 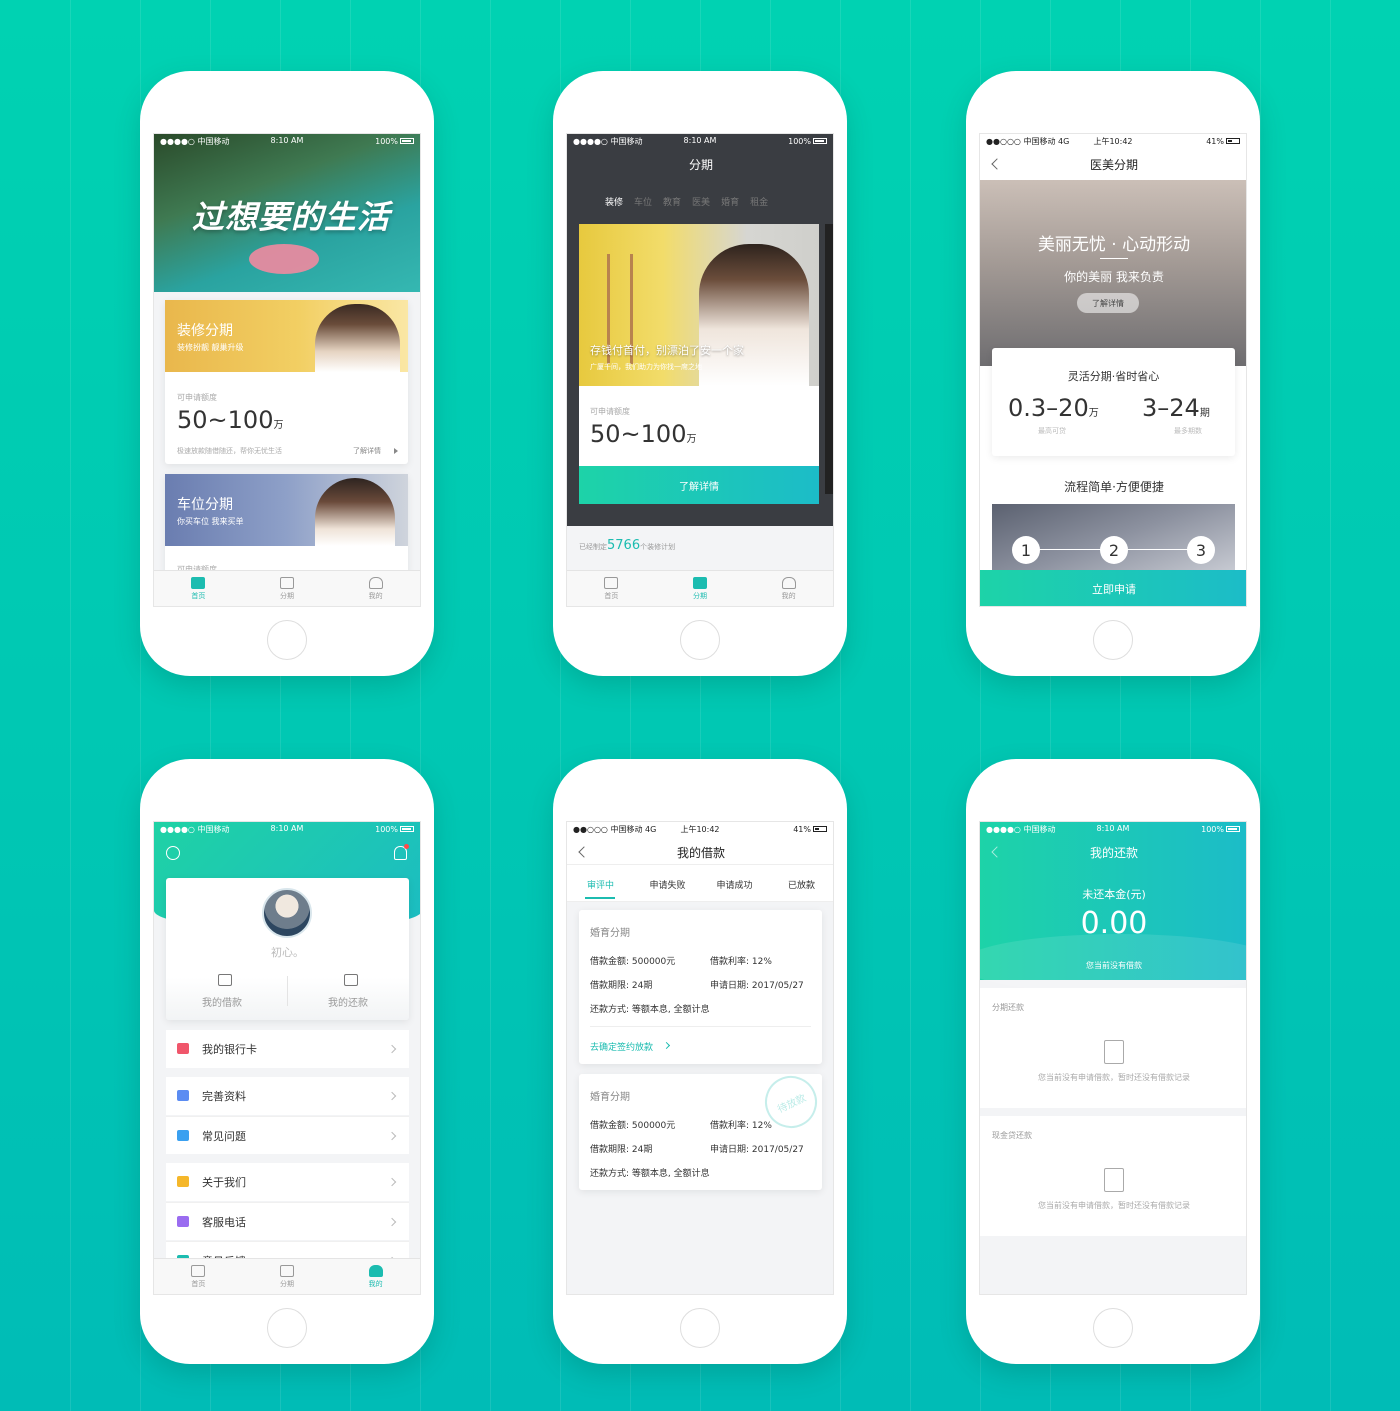 What do you see at coordinates (1012, 1135) in the screenshot?
I see `section-title: 现金贷还款` at bounding box center [1012, 1135].